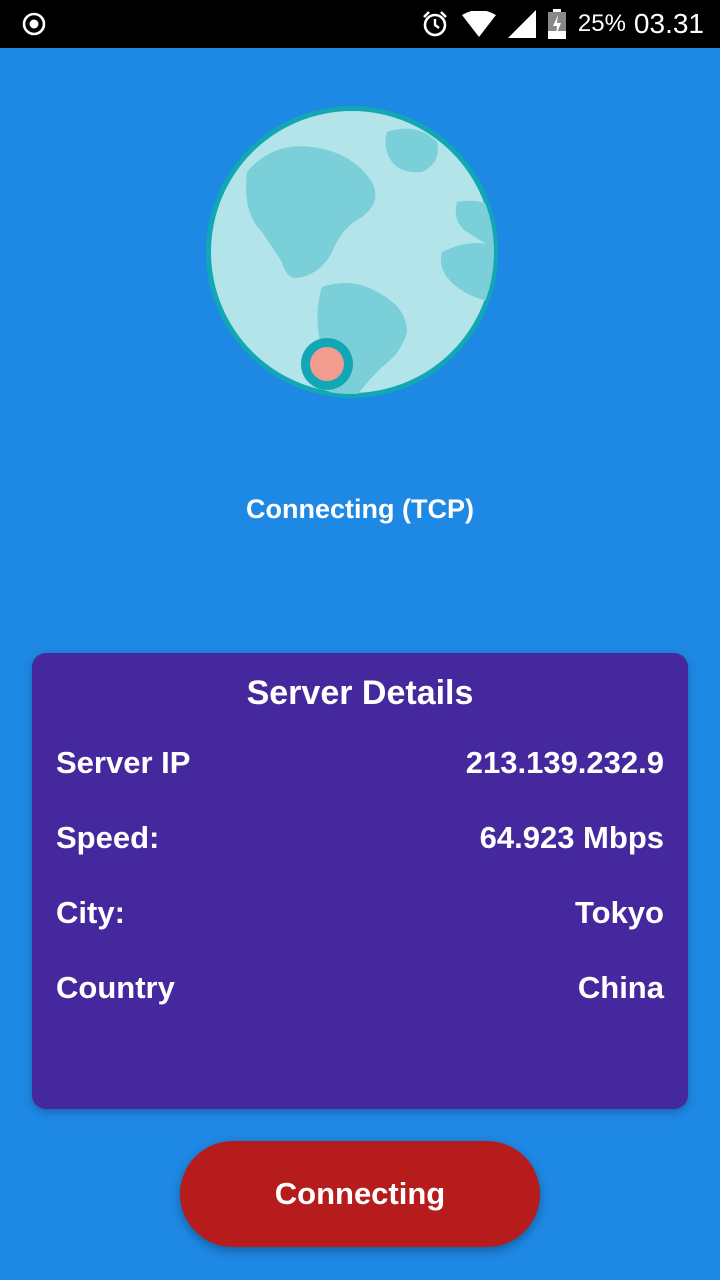  I want to click on city-label: City:, so click(90, 912).